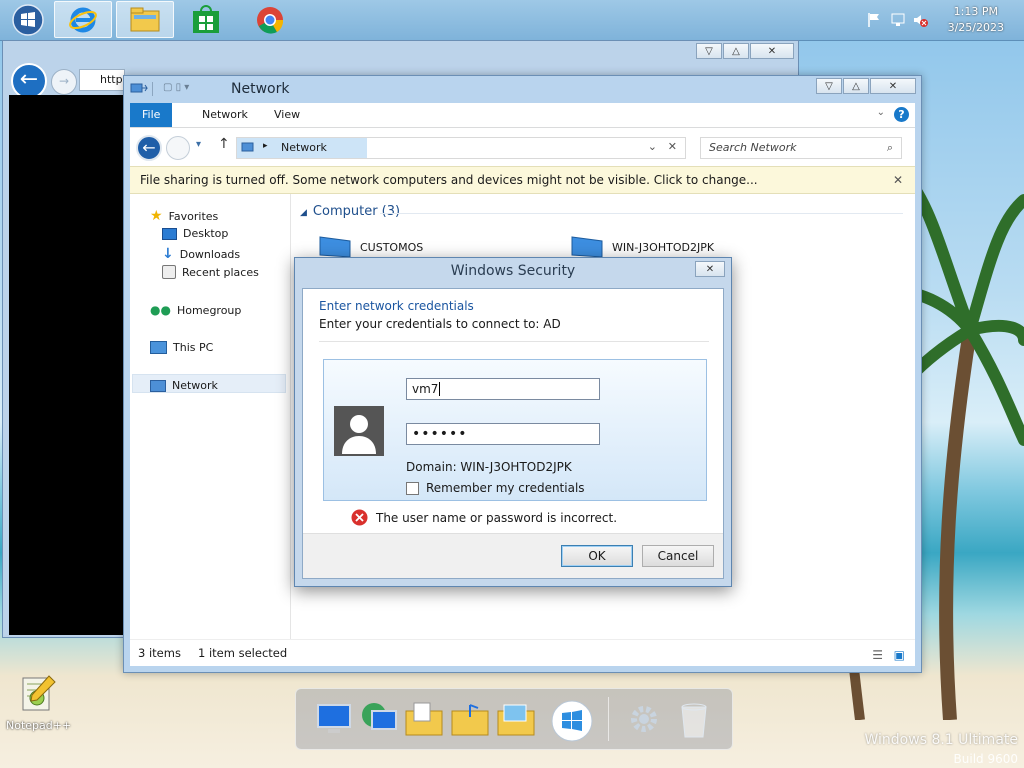 This screenshot has width=1024, height=768. Describe the element at coordinates (39, 725) in the screenshot. I see `notepad-label: Notepad++` at that location.